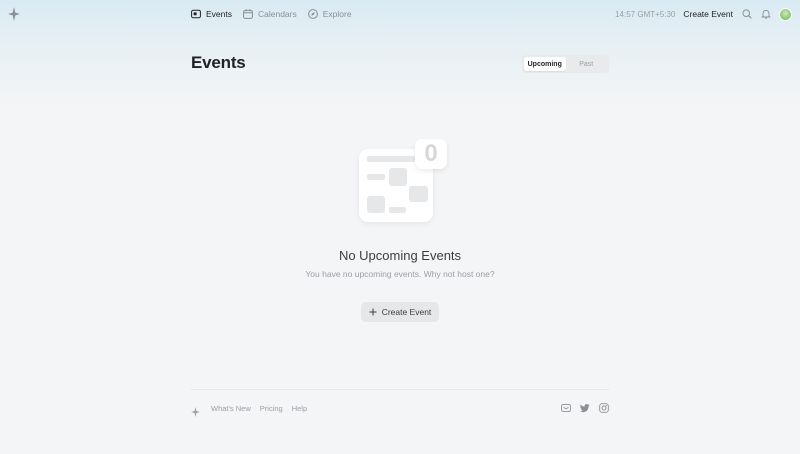 The image size is (800, 454). Describe the element at coordinates (299, 408) in the screenshot. I see `footer-link-help: Help` at that location.